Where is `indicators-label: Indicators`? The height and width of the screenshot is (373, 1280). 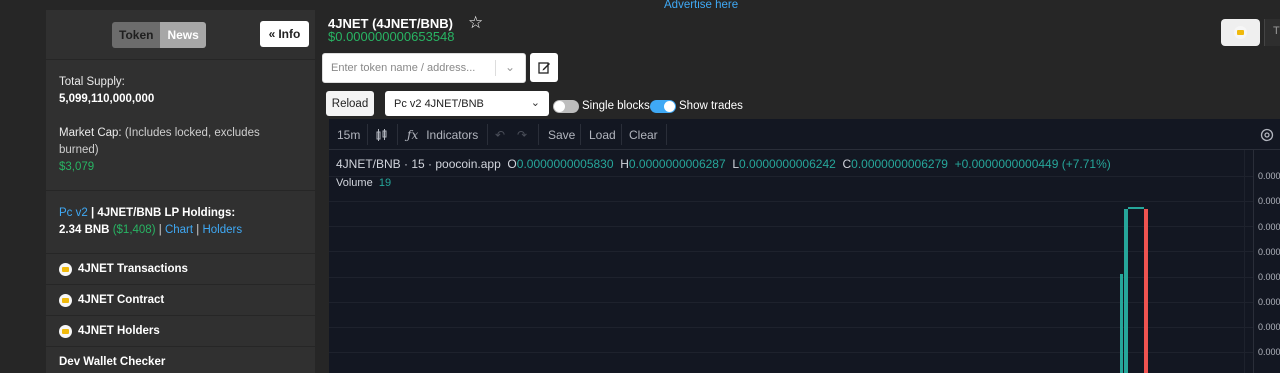 indicators-label: Indicators is located at coordinates (452, 134).